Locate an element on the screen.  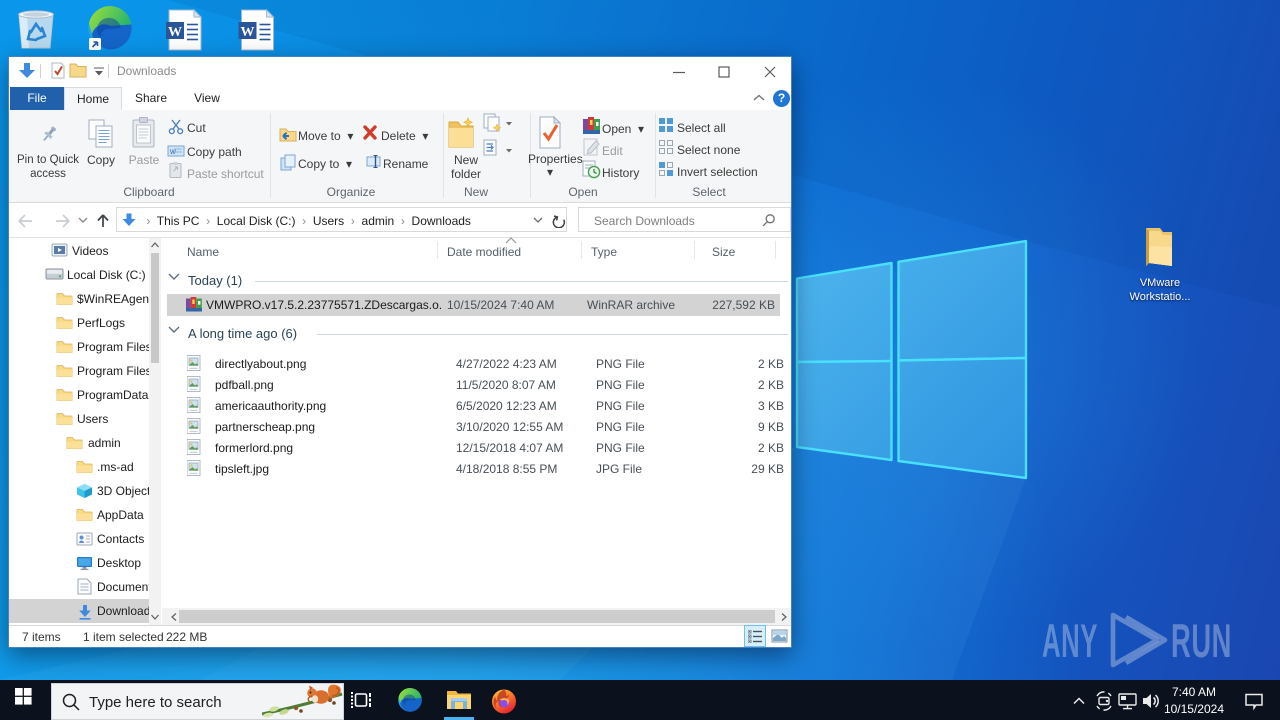
svg-text: ANY is located at coordinates (1070, 640).